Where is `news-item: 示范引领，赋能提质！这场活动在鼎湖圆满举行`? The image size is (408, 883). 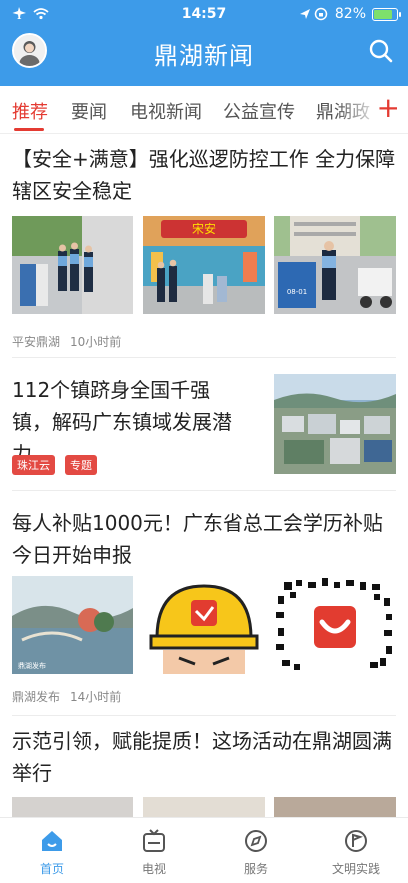
news-item: 示范引领，赋能提质！这场活动在鼎湖圆满举行 is located at coordinates (204, 771).